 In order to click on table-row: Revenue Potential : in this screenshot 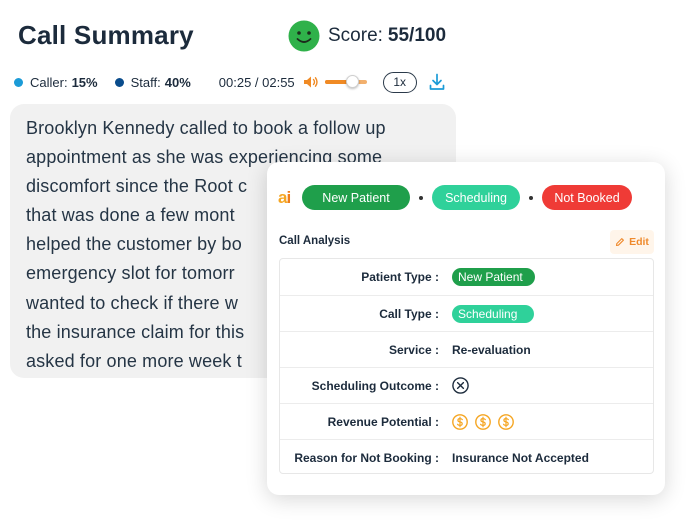, I will do `click(466, 421)`.